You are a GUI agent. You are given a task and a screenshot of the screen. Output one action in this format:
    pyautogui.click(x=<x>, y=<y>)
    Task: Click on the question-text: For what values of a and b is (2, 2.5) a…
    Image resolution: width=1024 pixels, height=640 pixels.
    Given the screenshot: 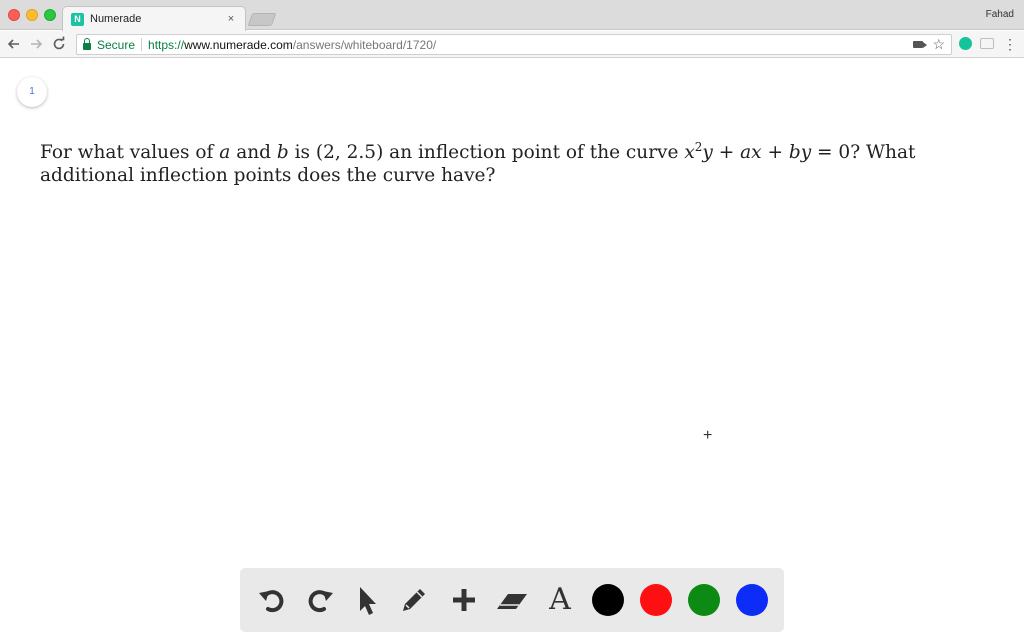 What is the action you would take?
    pyautogui.click(x=520, y=164)
    